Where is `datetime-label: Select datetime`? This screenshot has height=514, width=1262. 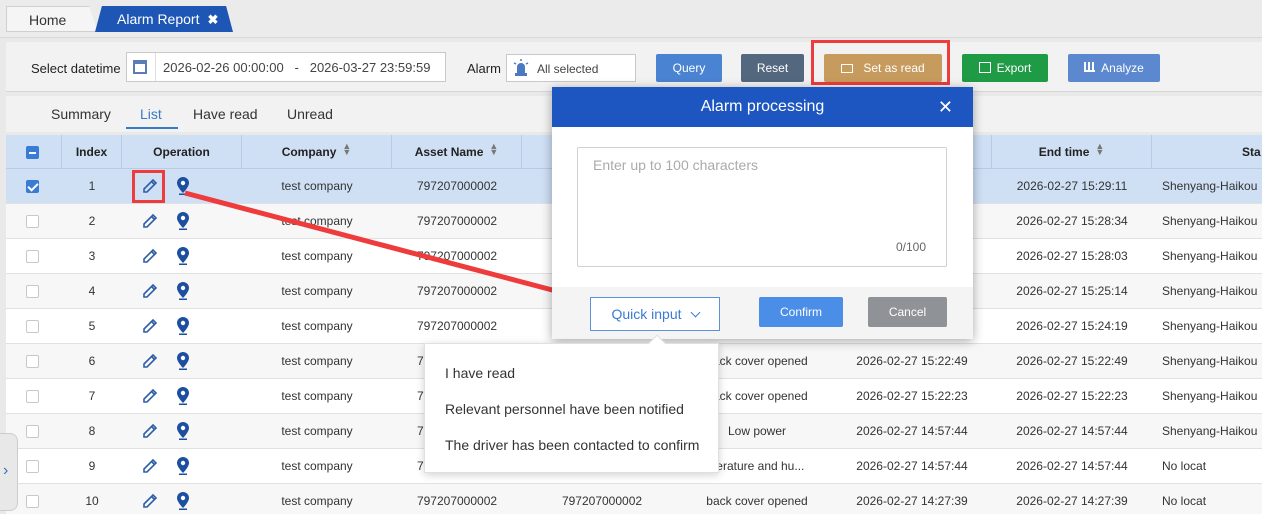 datetime-label: Select datetime is located at coordinates (76, 68).